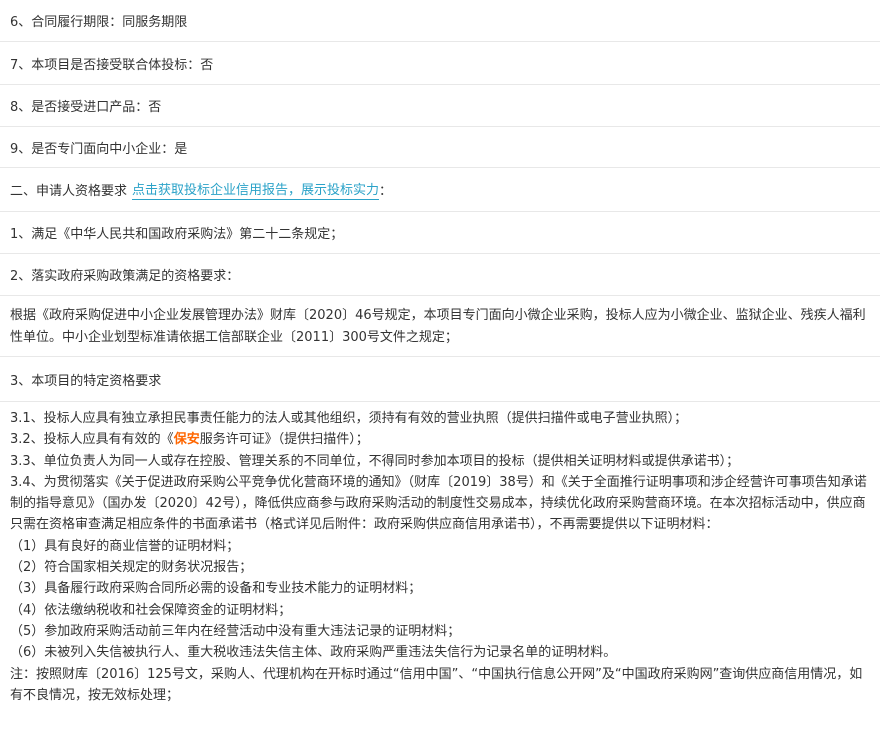 The height and width of the screenshot is (731, 880). What do you see at coordinates (235, 631) in the screenshot?
I see `list-item-5: （5）参加政府采购活动前三年内在经营活动中没有重大违法记录的证明材料；` at bounding box center [235, 631].